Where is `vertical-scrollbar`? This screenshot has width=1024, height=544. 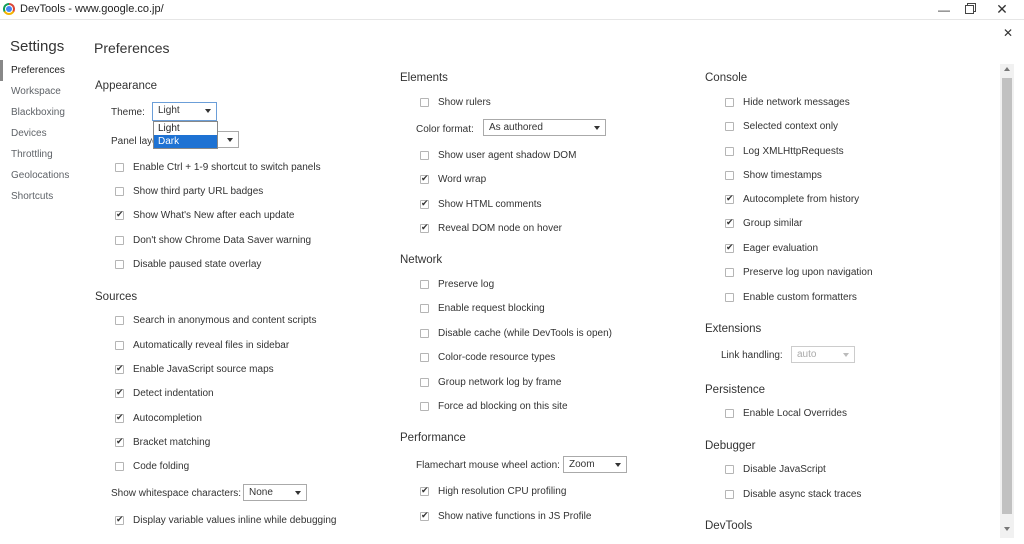 vertical-scrollbar is located at coordinates (1007, 301).